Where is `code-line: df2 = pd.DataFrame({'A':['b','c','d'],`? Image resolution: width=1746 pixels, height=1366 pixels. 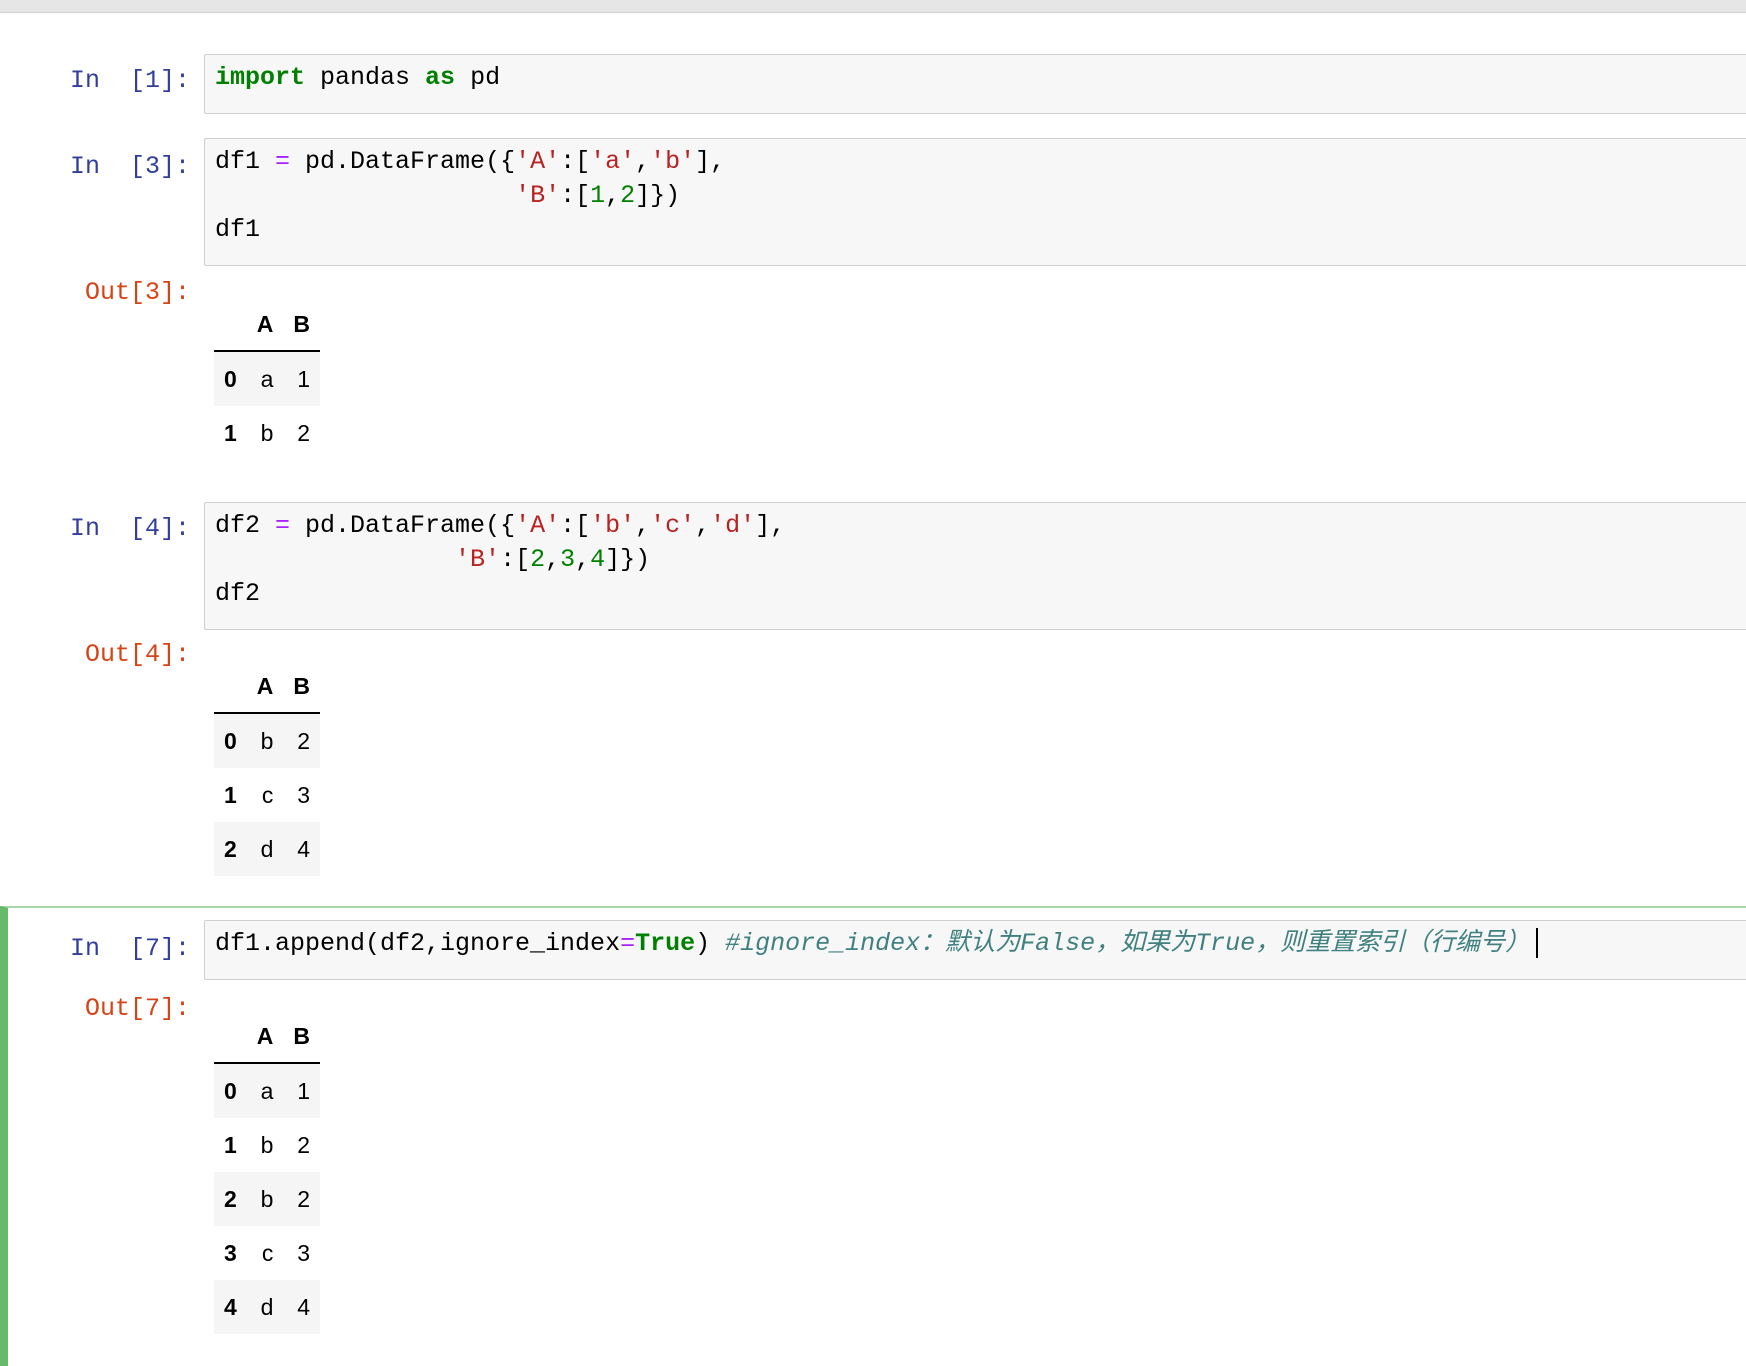
code-line: df2 = pd.DataFrame({'A':['b','c','d'], is located at coordinates (980, 526).